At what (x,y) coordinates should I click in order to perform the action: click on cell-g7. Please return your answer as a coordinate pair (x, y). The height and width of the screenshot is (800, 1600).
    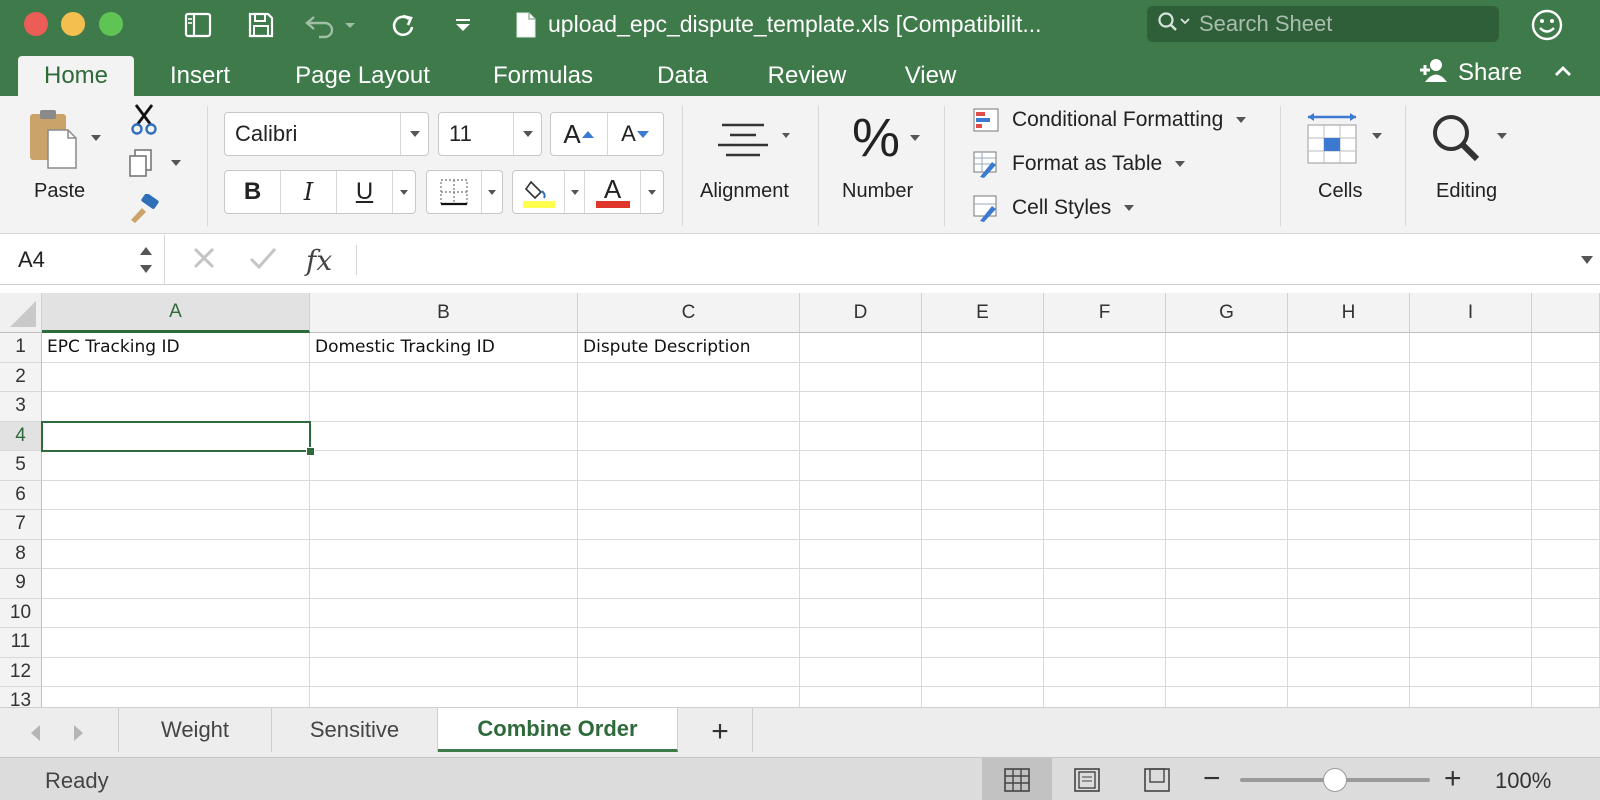
    Looking at the image, I should click on (1227, 525).